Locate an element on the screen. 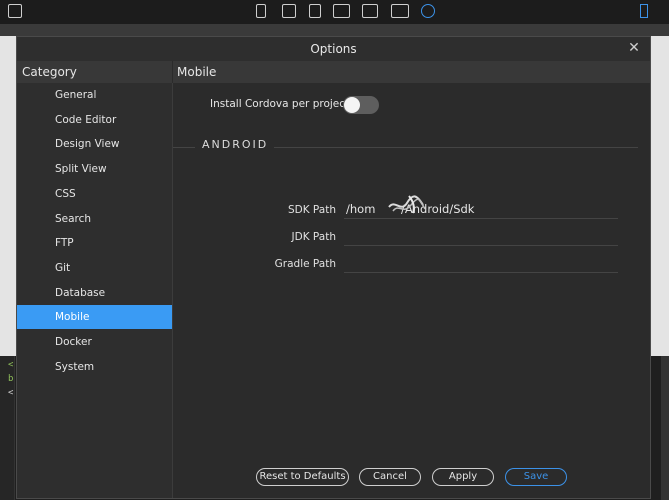 The height and width of the screenshot is (500, 669). sidebar-item-docker: Docker is located at coordinates (94, 342).